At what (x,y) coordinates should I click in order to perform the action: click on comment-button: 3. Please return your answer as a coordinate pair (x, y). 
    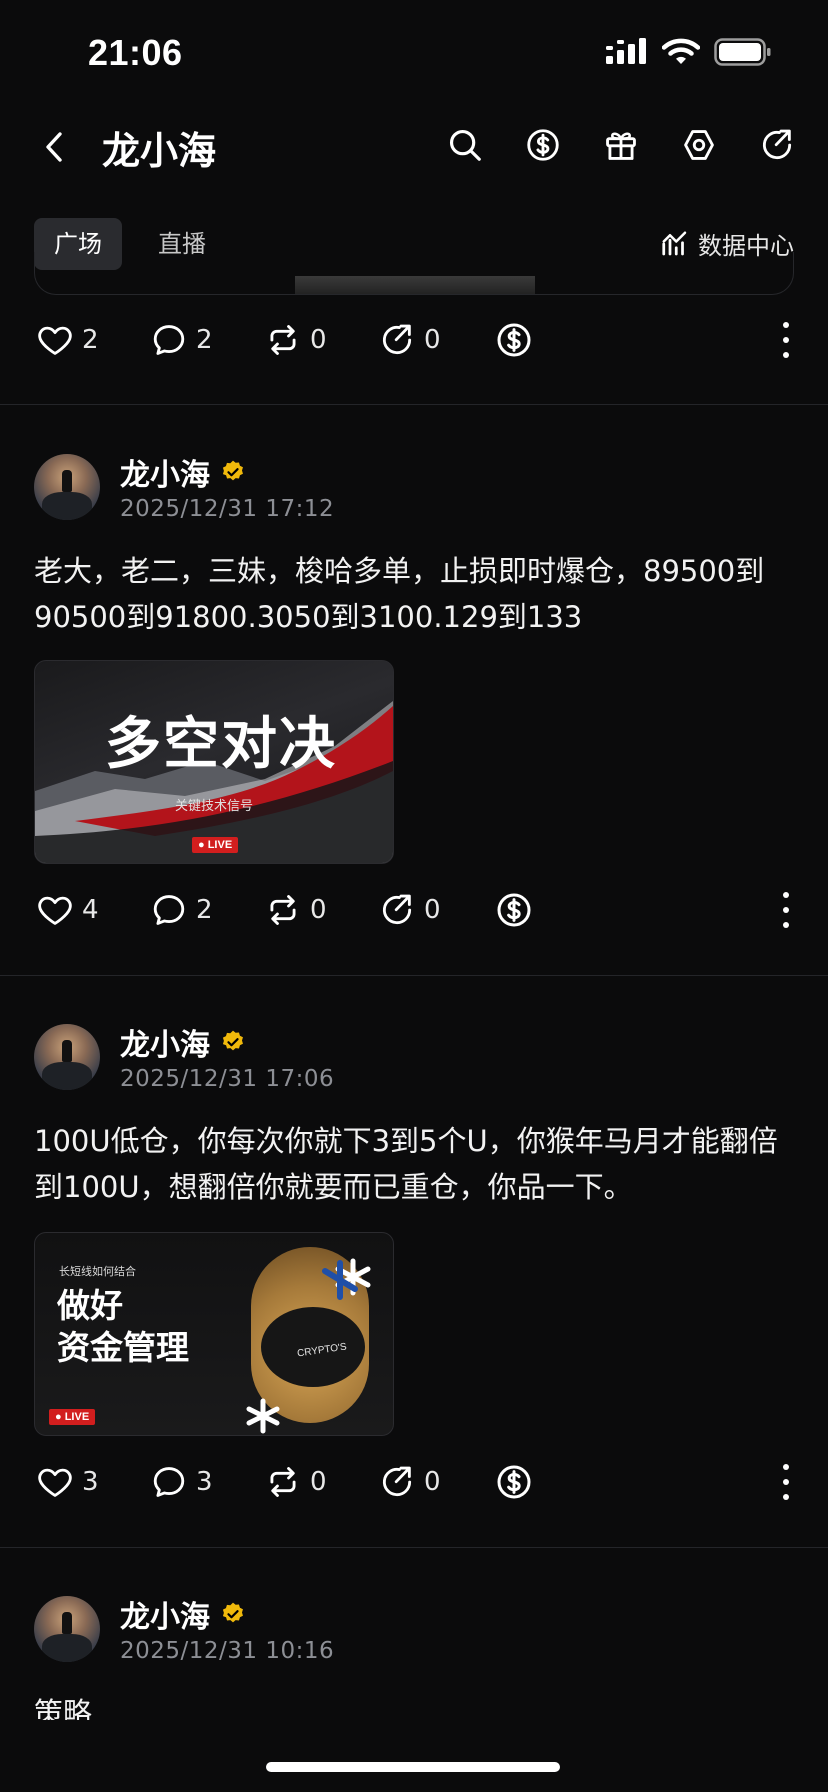
    Looking at the image, I should click on (181, 1482).